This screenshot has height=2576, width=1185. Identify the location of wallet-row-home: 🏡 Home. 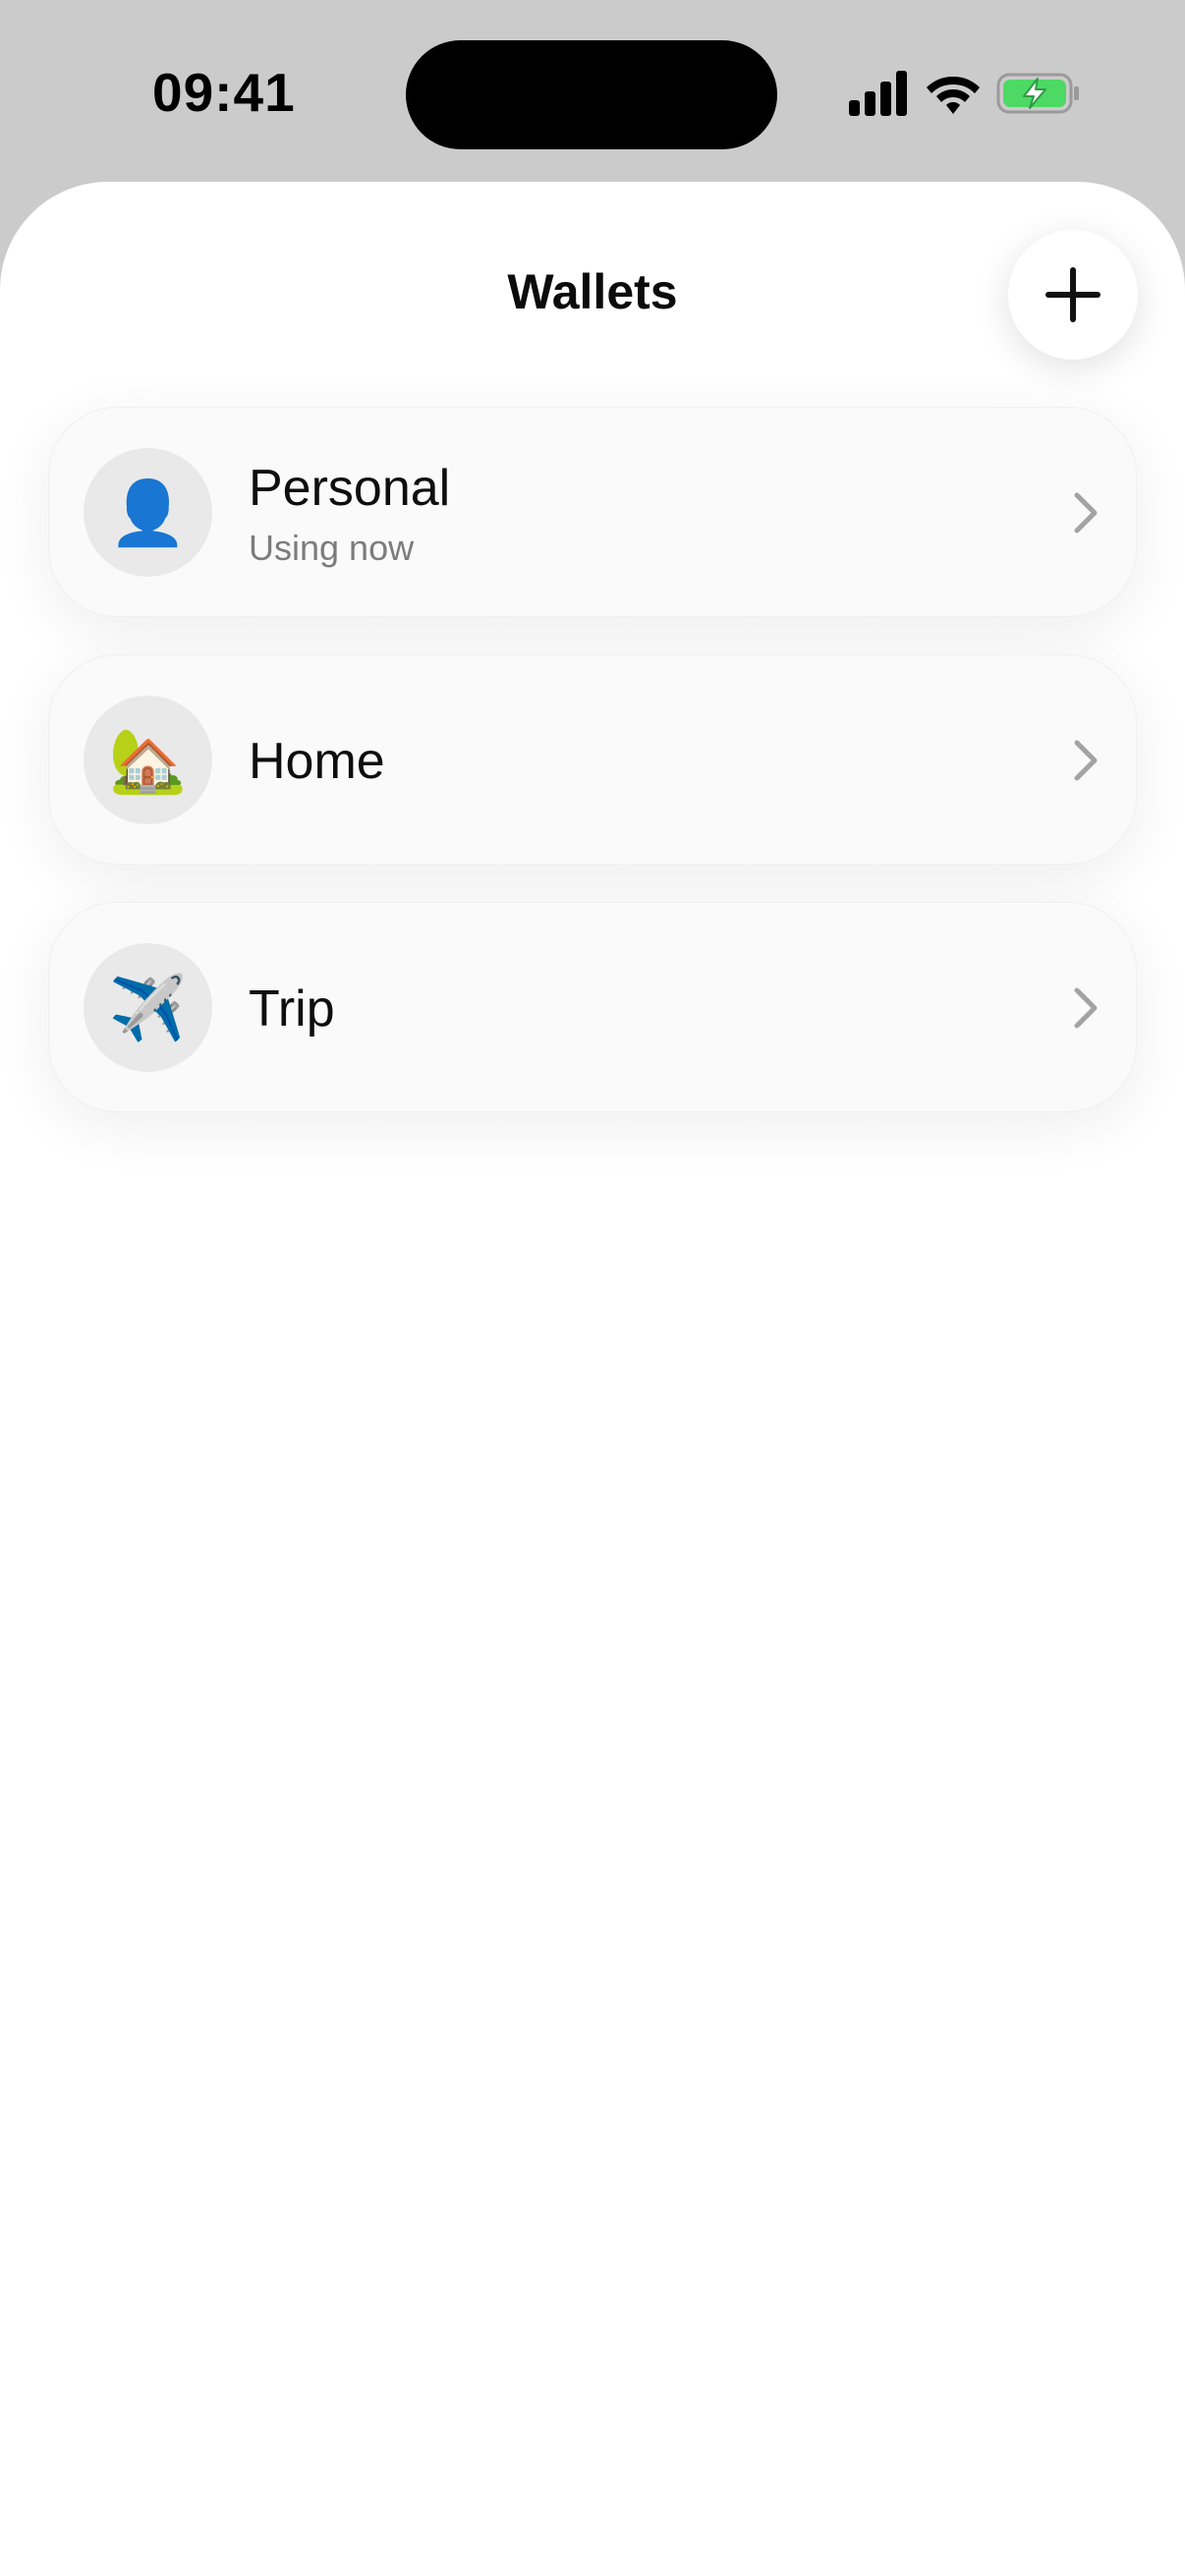
(592, 759).